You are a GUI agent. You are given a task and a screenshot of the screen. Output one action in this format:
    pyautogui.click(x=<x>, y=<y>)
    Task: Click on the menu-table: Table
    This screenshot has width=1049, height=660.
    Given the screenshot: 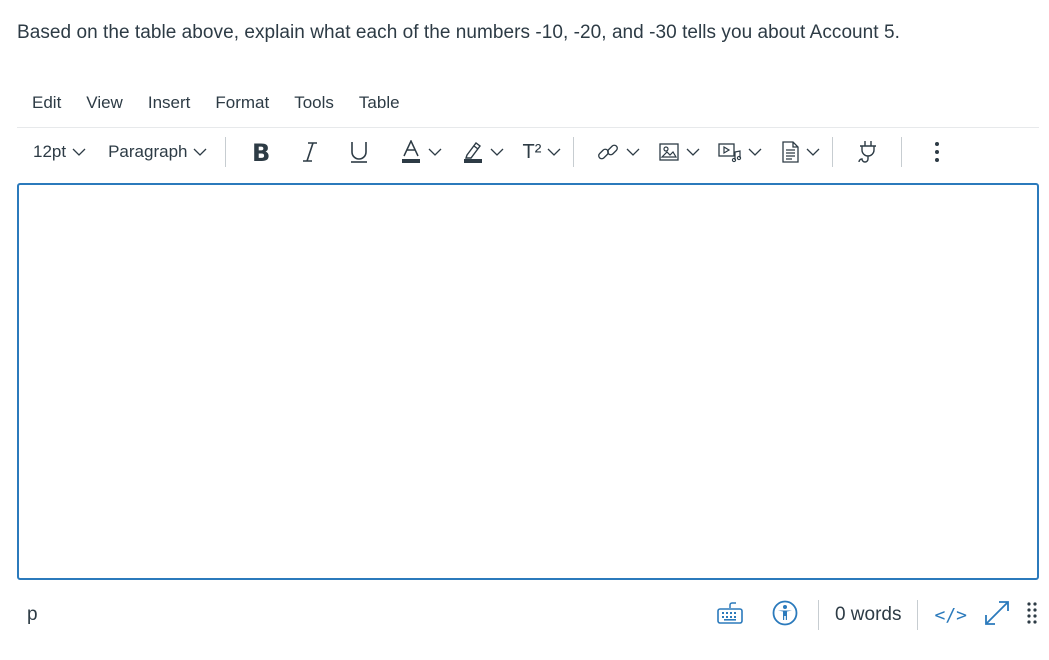 What is the action you would take?
    pyautogui.click(x=377, y=103)
    